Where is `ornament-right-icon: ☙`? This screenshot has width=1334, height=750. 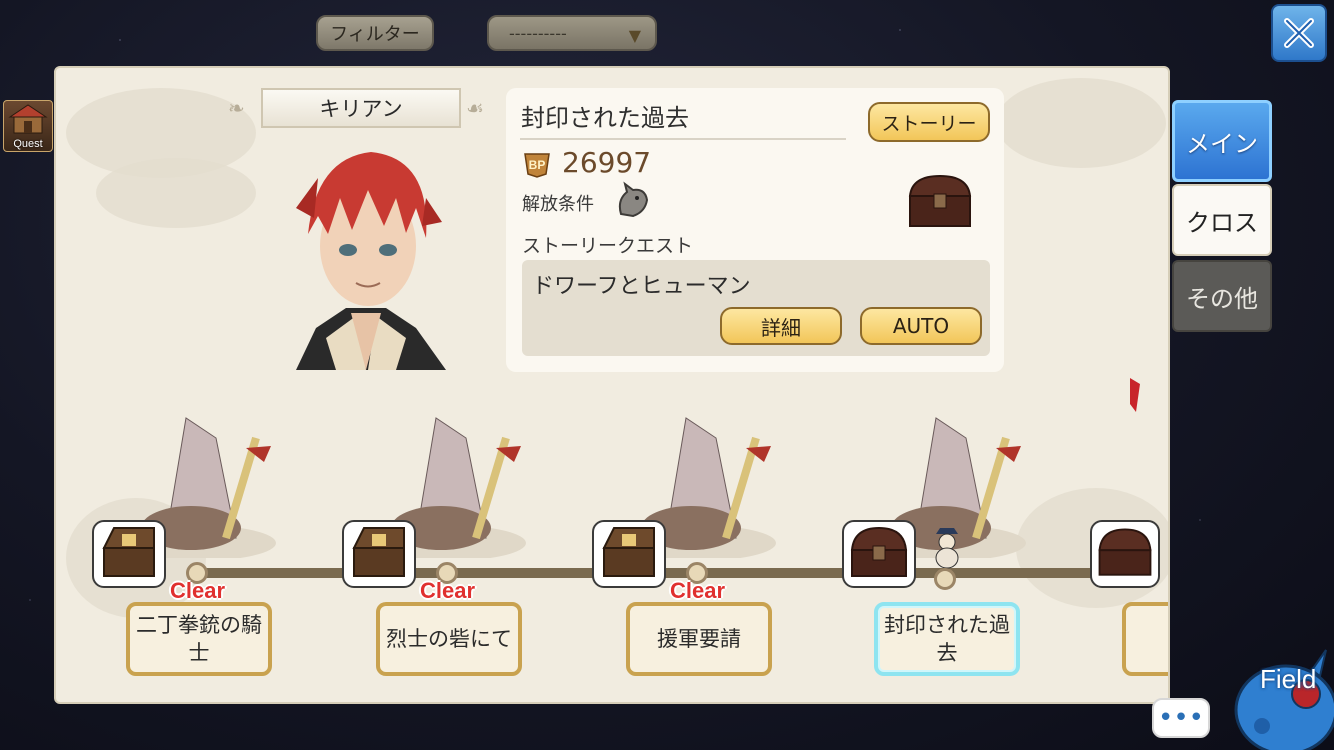
ornament-right-icon: ☙ is located at coordinates (475, 108).